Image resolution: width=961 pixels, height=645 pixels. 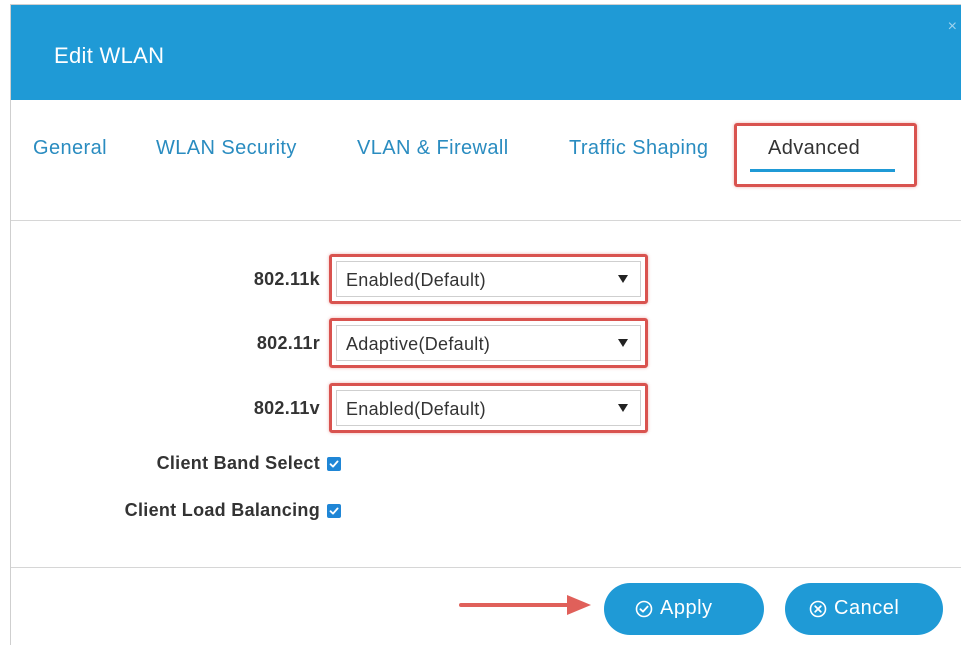 What do you see at coordinates (418, 344) in the screenshot?
I see `dot11r-value: Adaptive(Default)` at bounding box center [418, 344].